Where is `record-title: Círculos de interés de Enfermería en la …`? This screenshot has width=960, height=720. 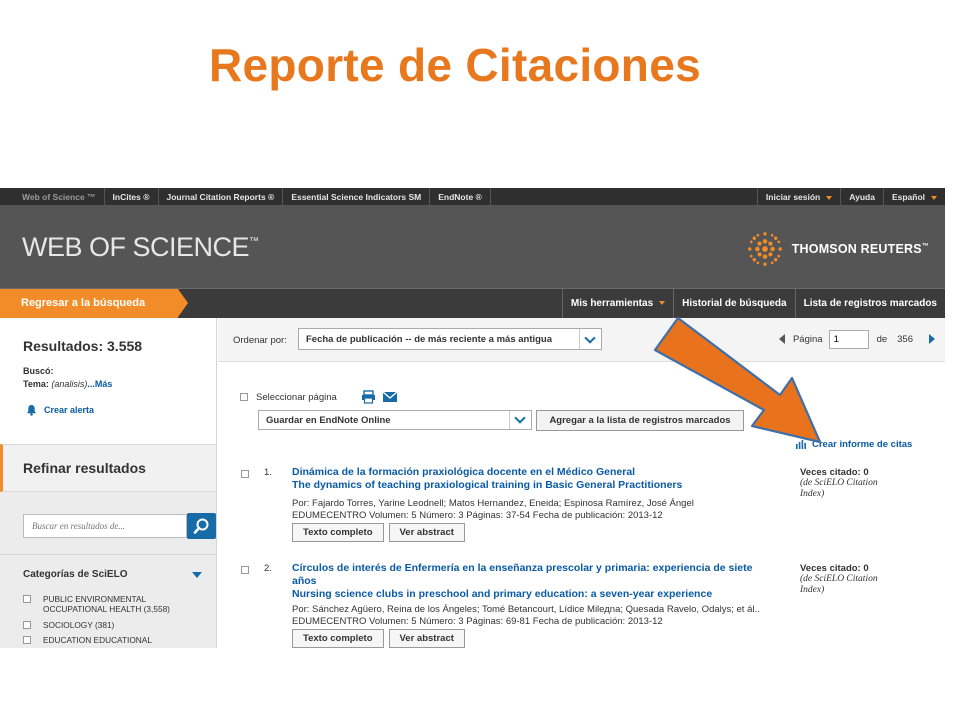 record-title: Círculos de interés de Enfermería en la … is located at coordinates (534, 581).